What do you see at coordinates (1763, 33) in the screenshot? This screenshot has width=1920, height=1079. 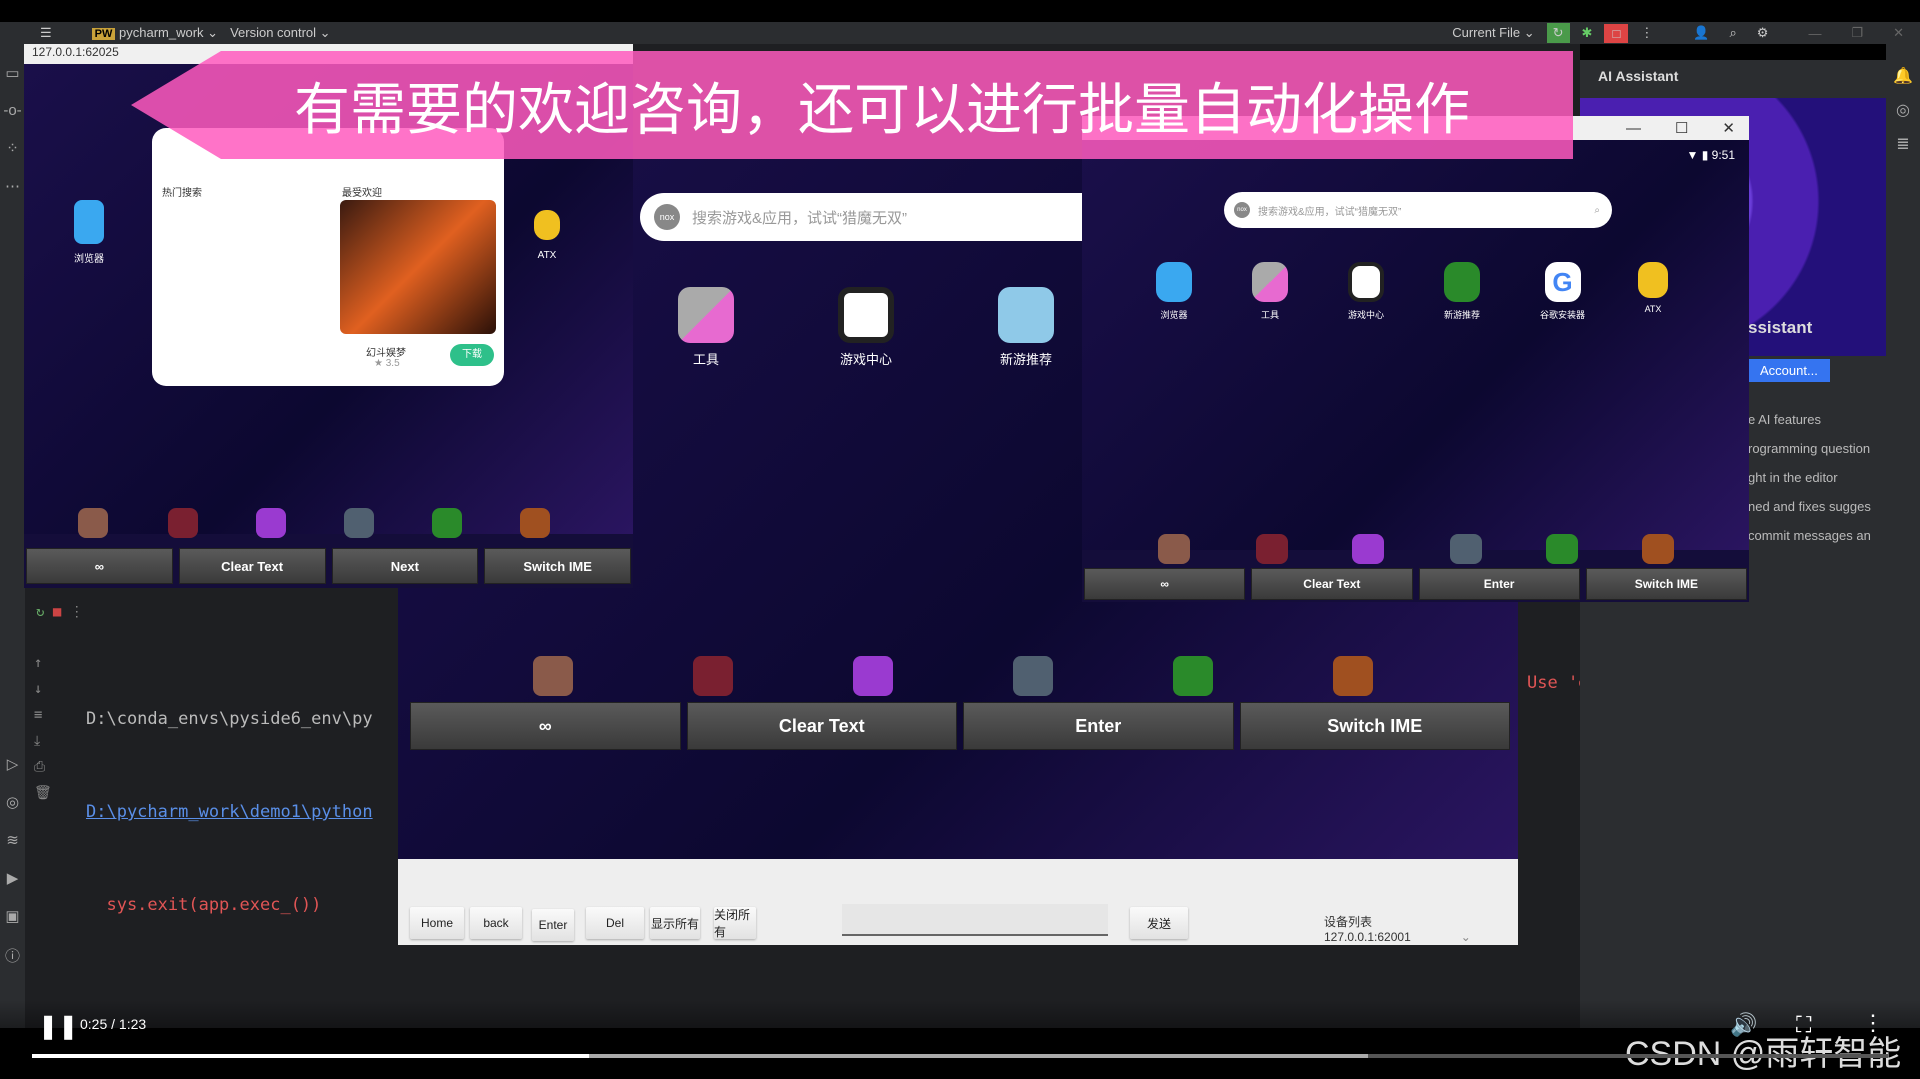 I see `settings-icon: ⚙` at bounding box center [1763, 33].